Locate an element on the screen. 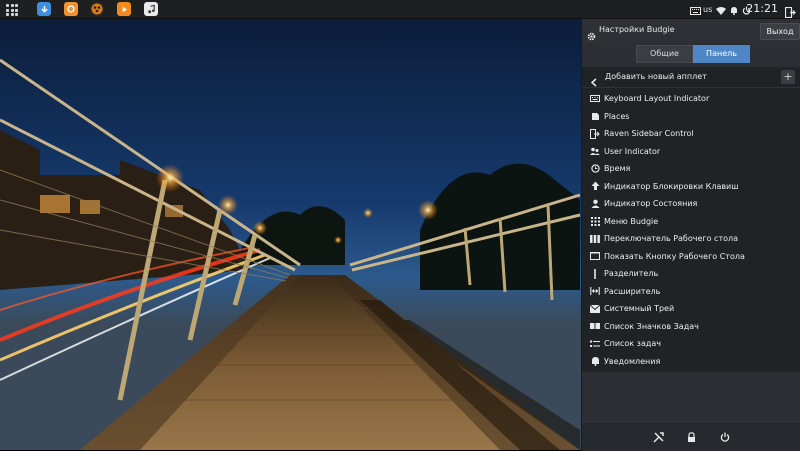  tab-panel: Панель is located at coordinates (721, 54).